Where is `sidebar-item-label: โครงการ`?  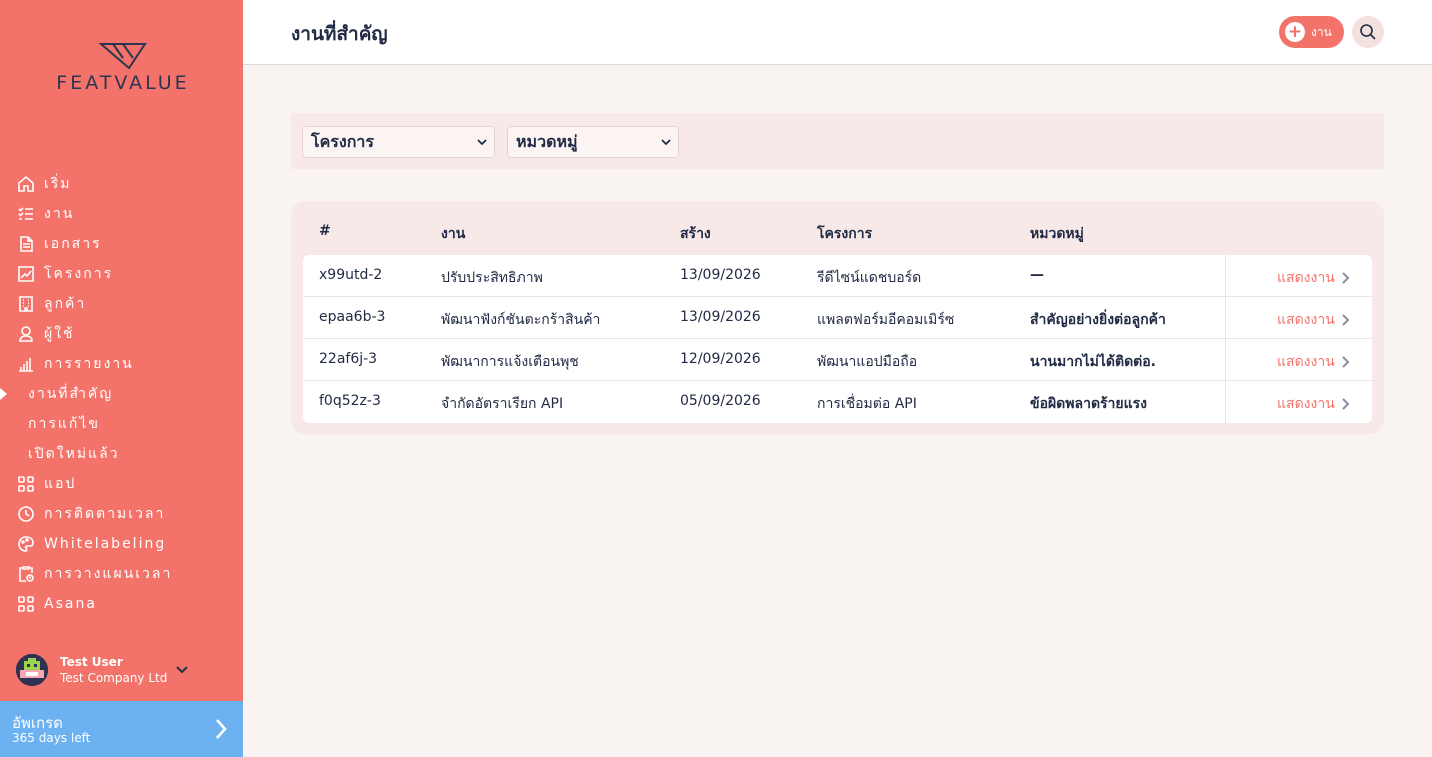 sidebar-item-label: โครงการ is located at coordinates (79, 274).